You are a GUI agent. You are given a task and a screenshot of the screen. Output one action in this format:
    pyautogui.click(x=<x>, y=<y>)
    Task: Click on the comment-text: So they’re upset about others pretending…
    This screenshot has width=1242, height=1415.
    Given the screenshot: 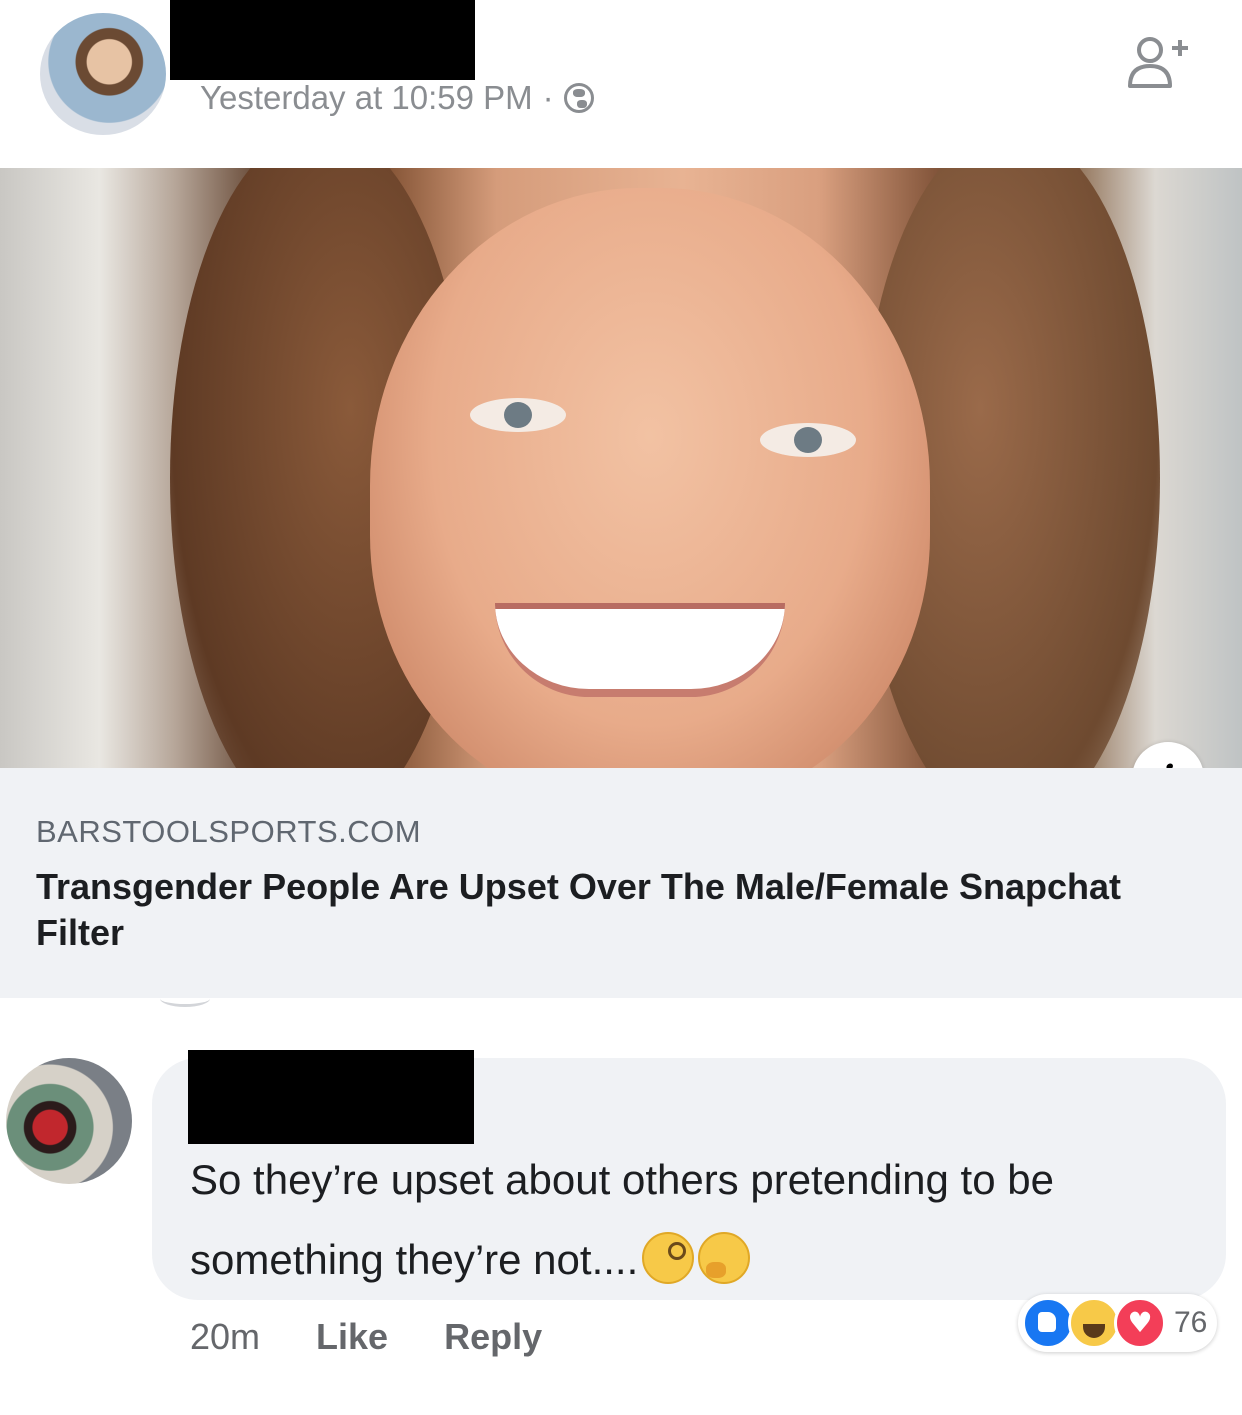 What is the action you would take?
    pyautogui.click(x=705, y=1220)
    